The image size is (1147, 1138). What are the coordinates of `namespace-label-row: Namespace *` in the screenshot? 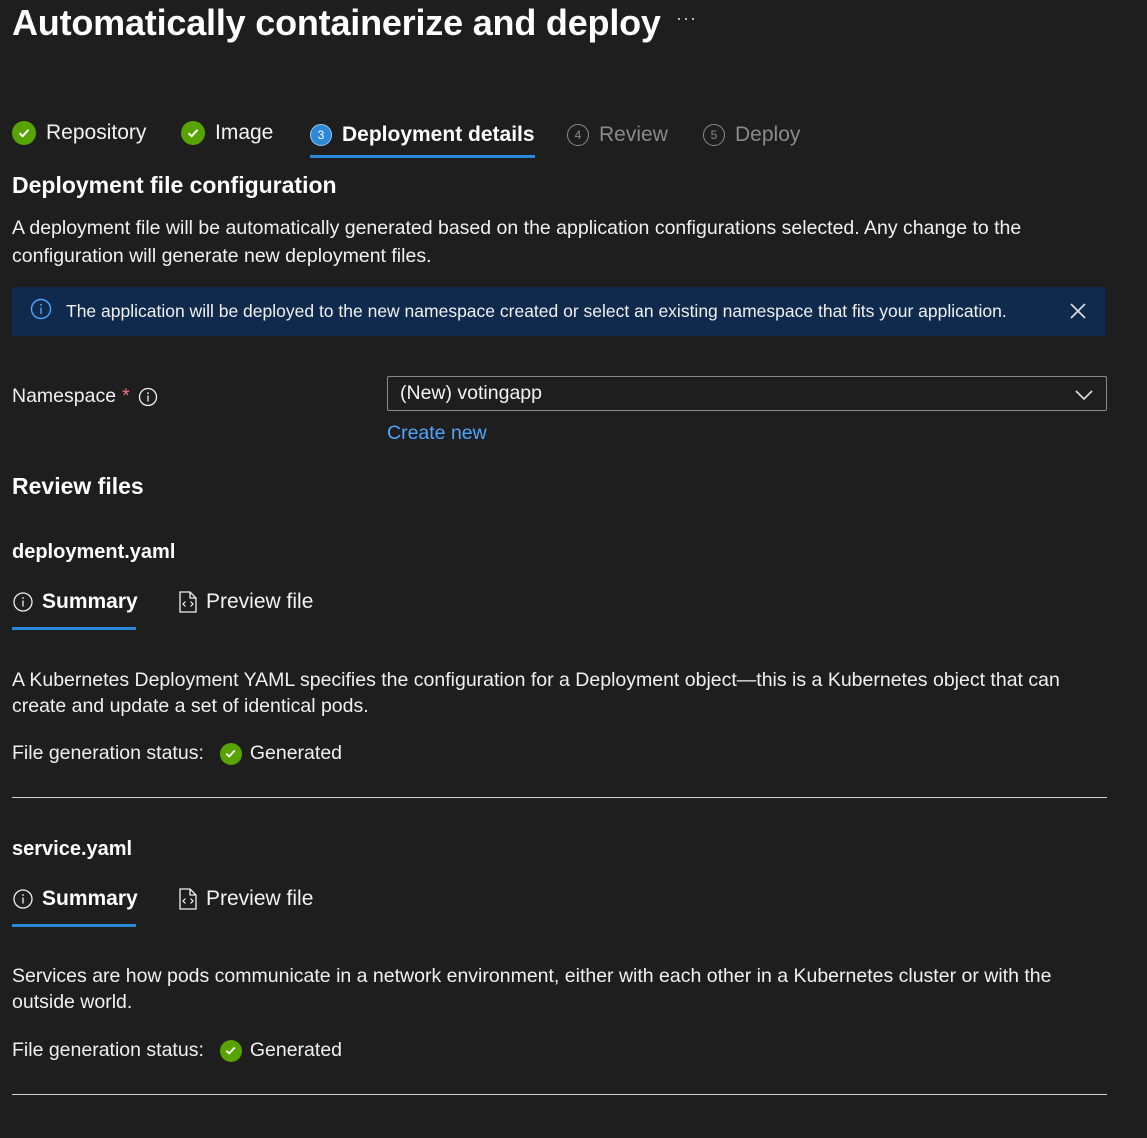 It's located at (85, 396).